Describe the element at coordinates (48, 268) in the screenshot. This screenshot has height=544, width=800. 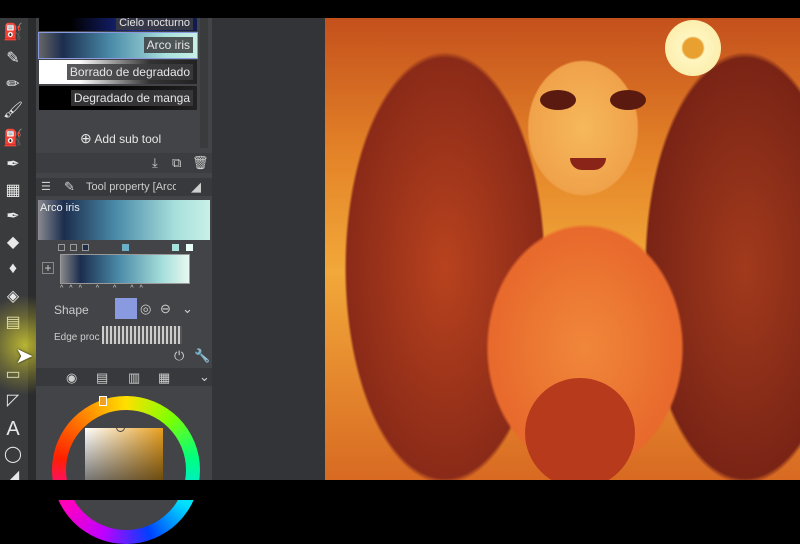
I see `add-stop-icon: +` at that location.